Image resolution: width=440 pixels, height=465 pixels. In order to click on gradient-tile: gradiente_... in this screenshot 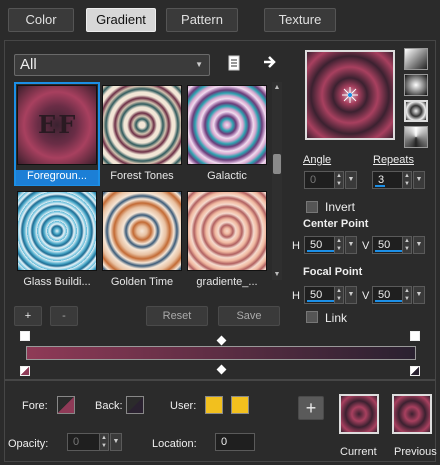, I will do `click(227, 240)`.